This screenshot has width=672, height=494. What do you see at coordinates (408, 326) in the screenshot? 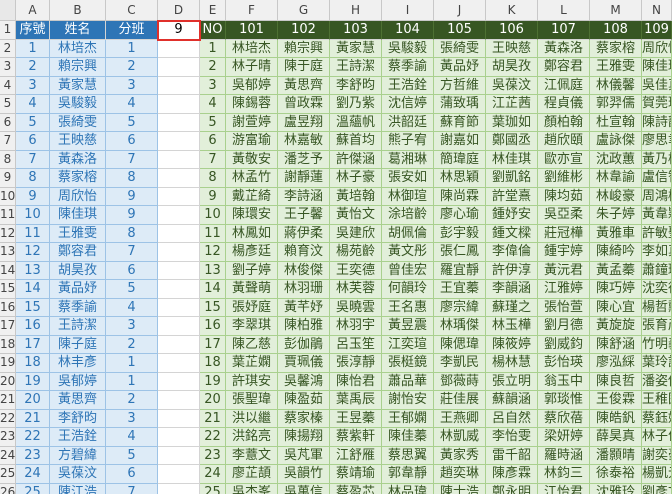
I see `right-name-cell: 黃昱震` at bounding box center [408, 326].